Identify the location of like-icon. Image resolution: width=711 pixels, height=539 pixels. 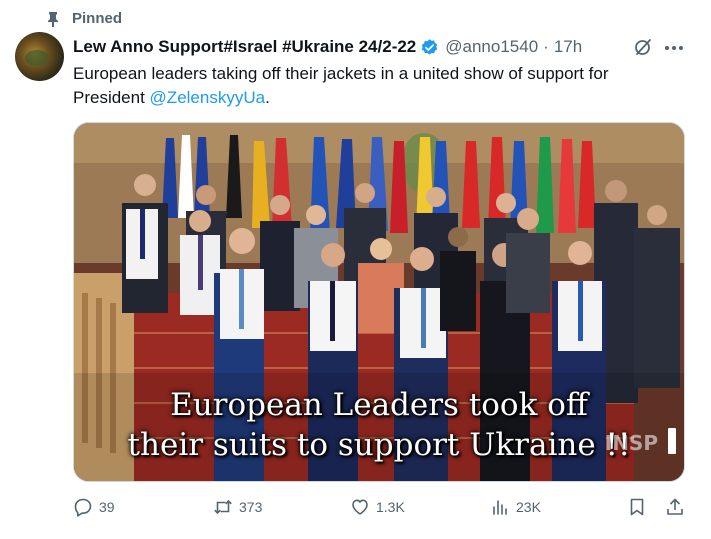
(360, 507).